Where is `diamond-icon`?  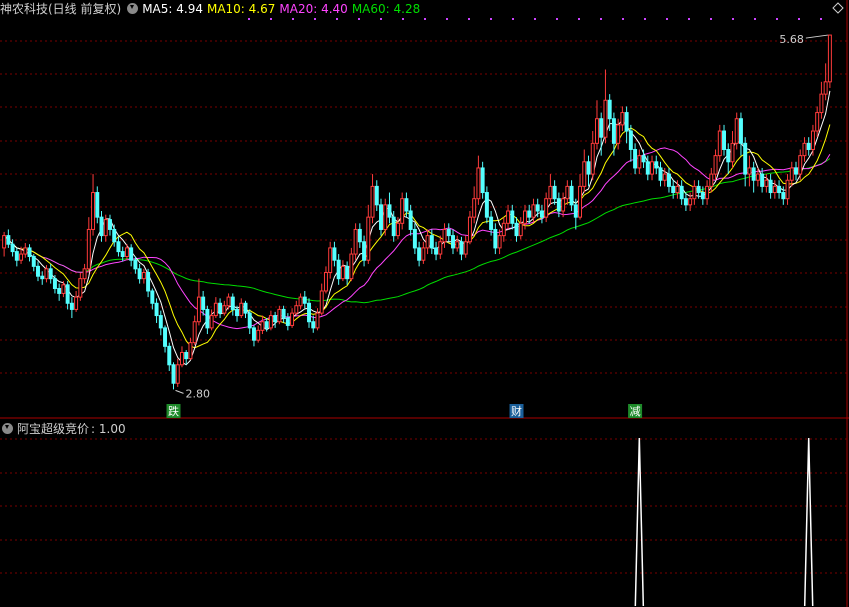
diamond-icon is located at coordinates (838, 8).